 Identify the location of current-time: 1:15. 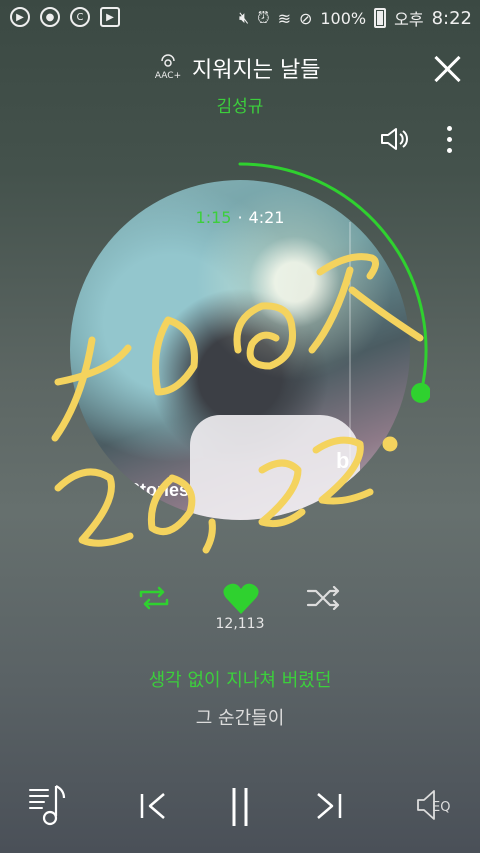
(213, 217).